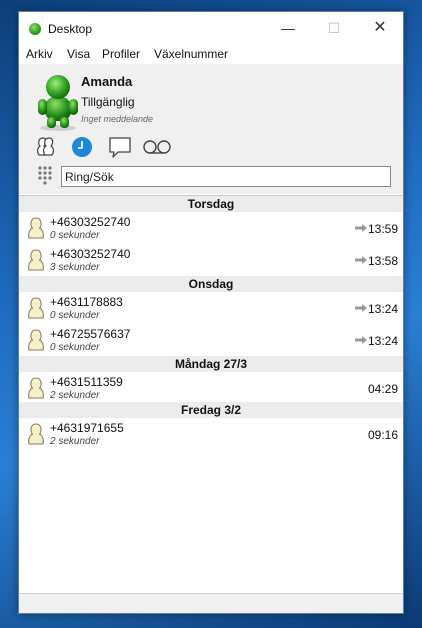  What do you see at coordinates (39, 54) in the screenshot?
I see `menu-arkiv: Arkiv` at bounding box center [39, 54].